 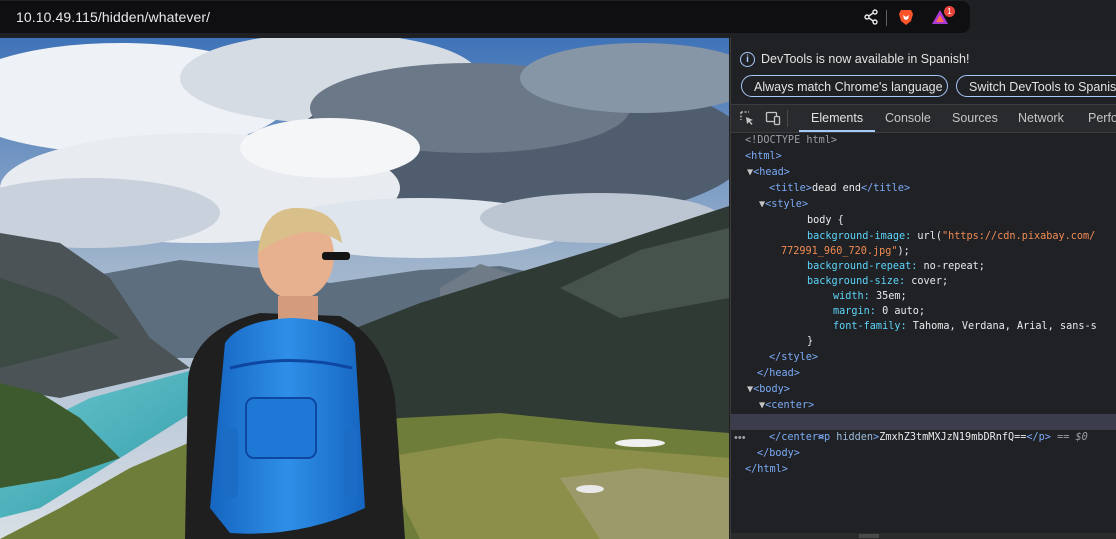 I want to click on tab-sources: Sources, so click(x=975, y=118).